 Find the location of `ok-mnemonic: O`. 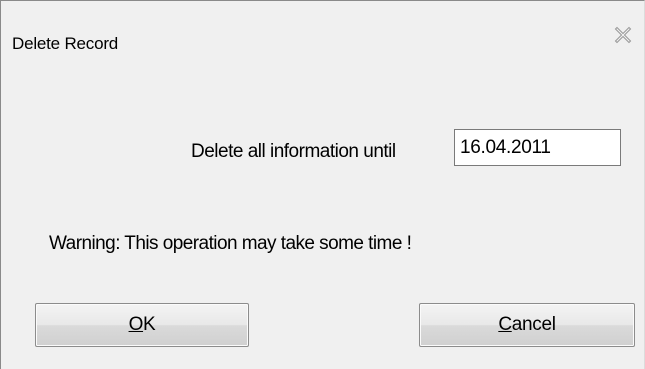

ok-mnemonic: O is located at coordinates (136, 324).